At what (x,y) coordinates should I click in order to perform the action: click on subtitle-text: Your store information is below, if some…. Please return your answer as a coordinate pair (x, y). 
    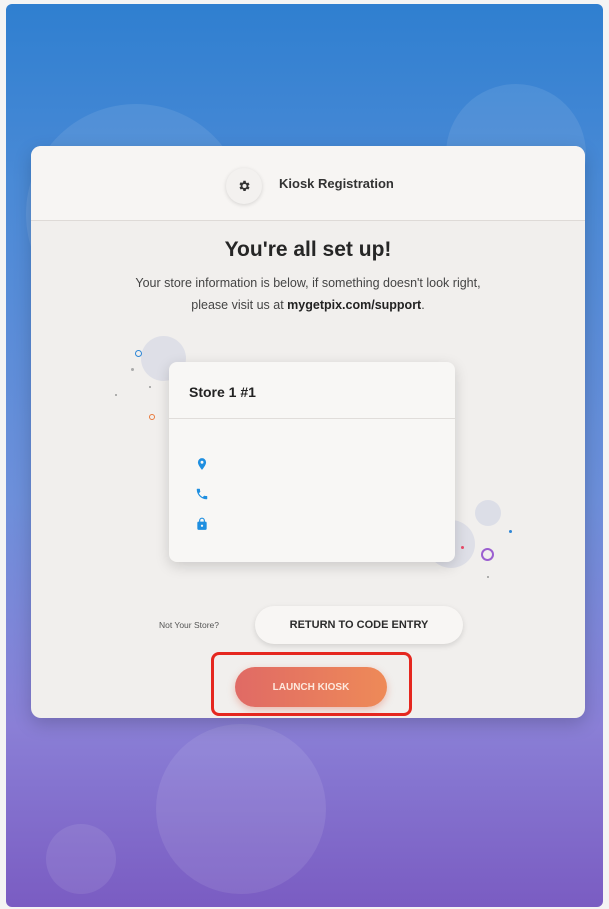
    Looking at the image, I should click on (308, 294).